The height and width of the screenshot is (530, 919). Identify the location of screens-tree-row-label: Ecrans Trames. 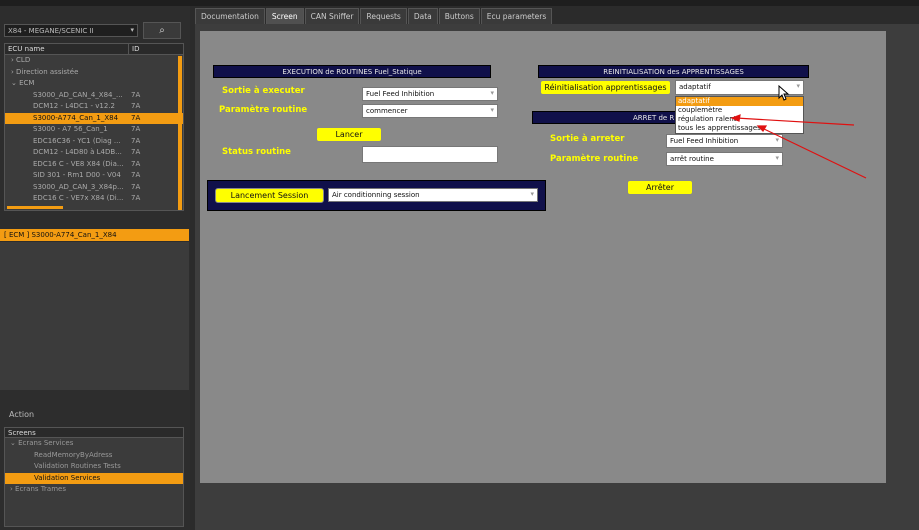
(40, 489).